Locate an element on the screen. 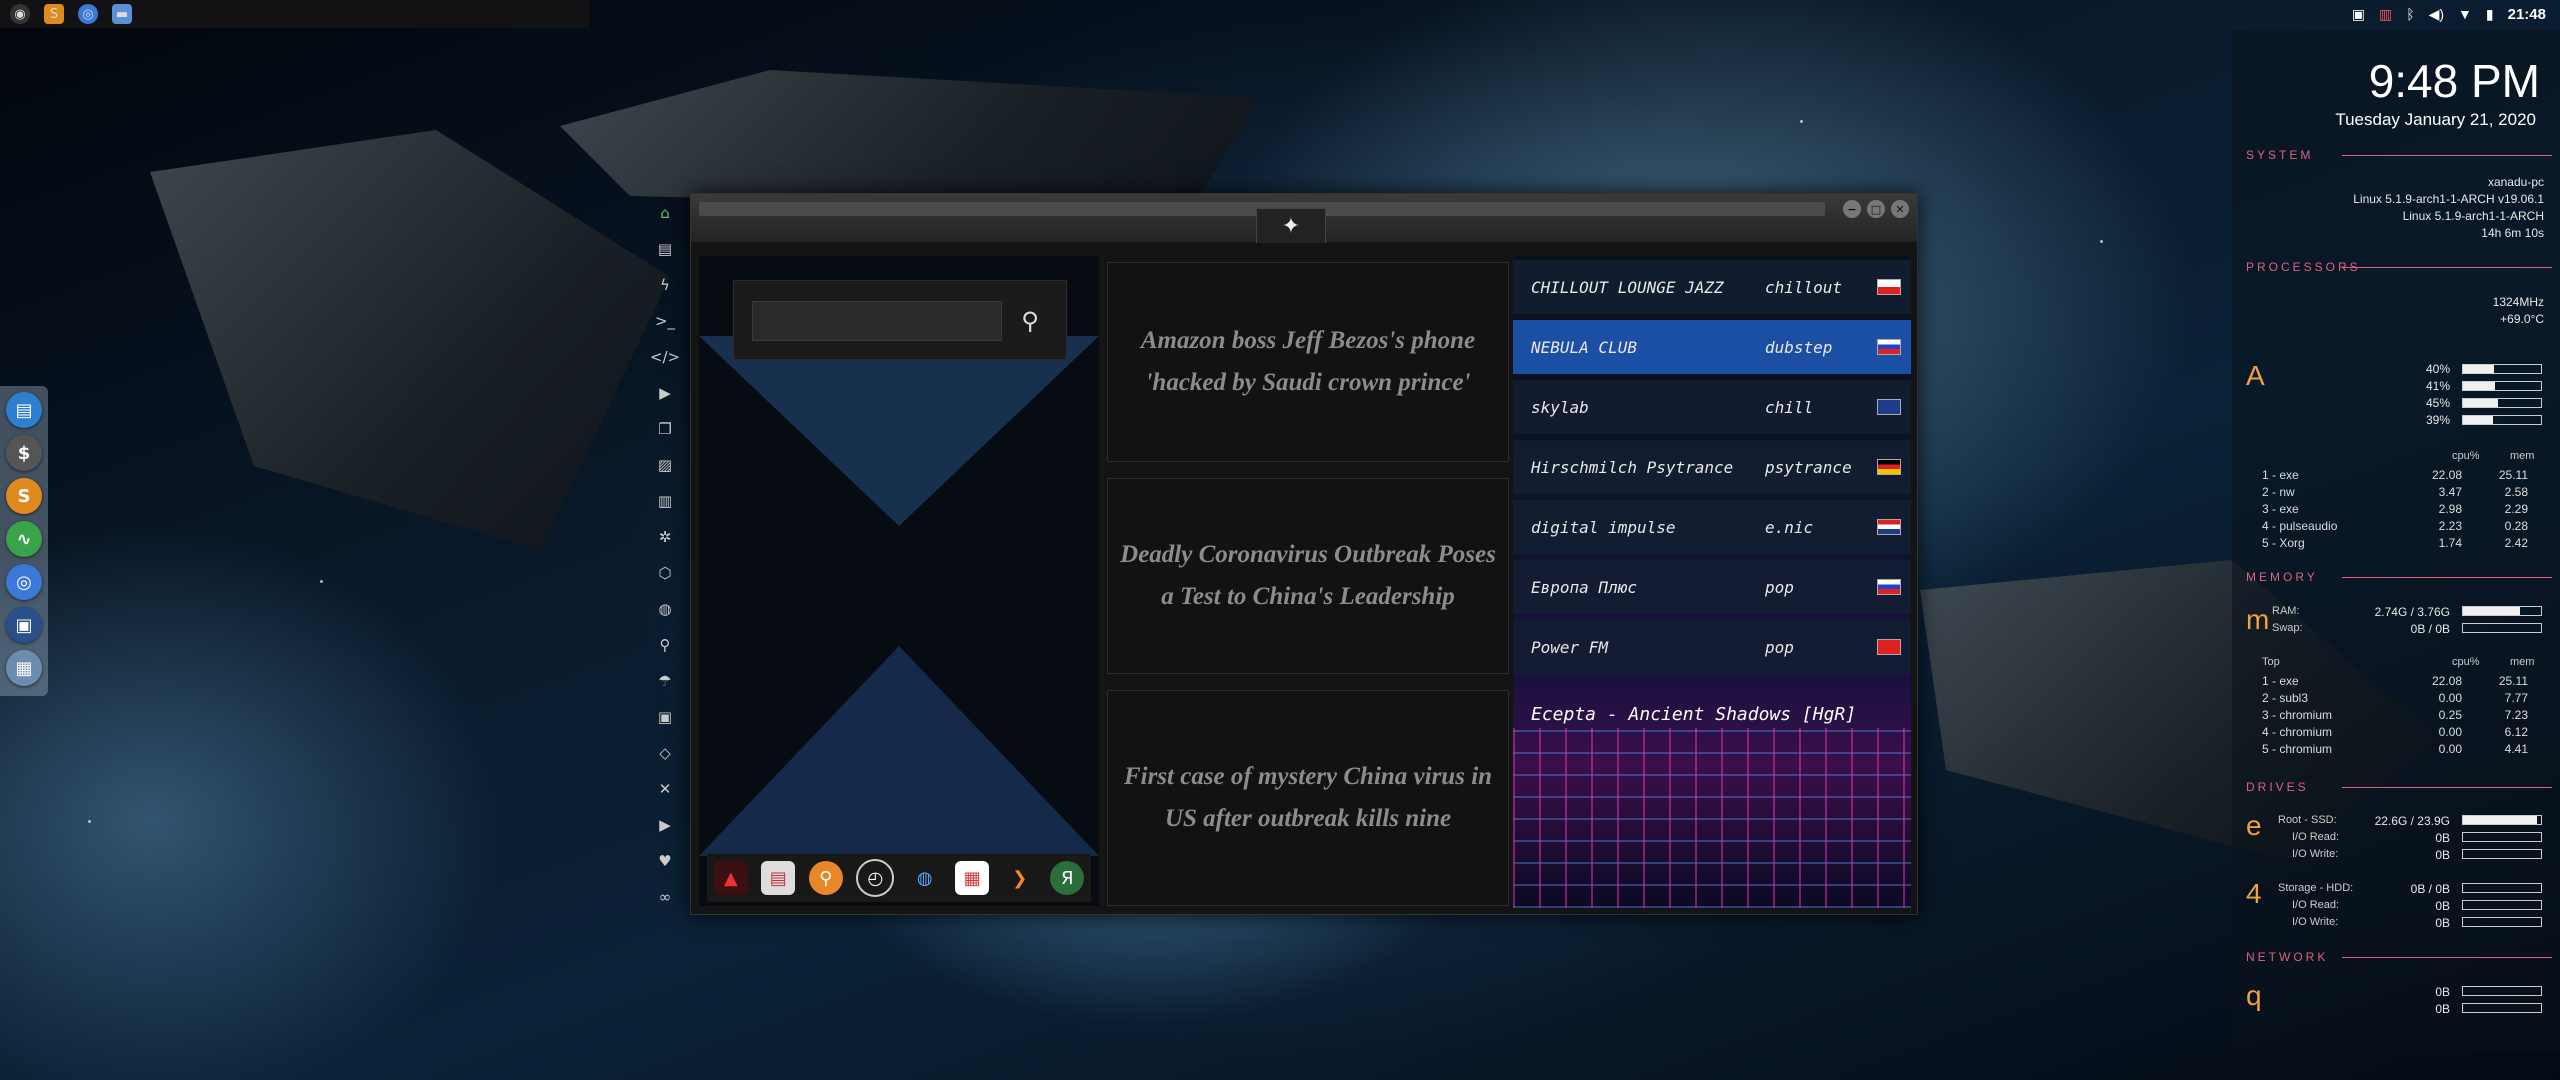 This screenshot has width=2560, height=1080. storage-glyph: 4 is located at coordinates (2254, 893).